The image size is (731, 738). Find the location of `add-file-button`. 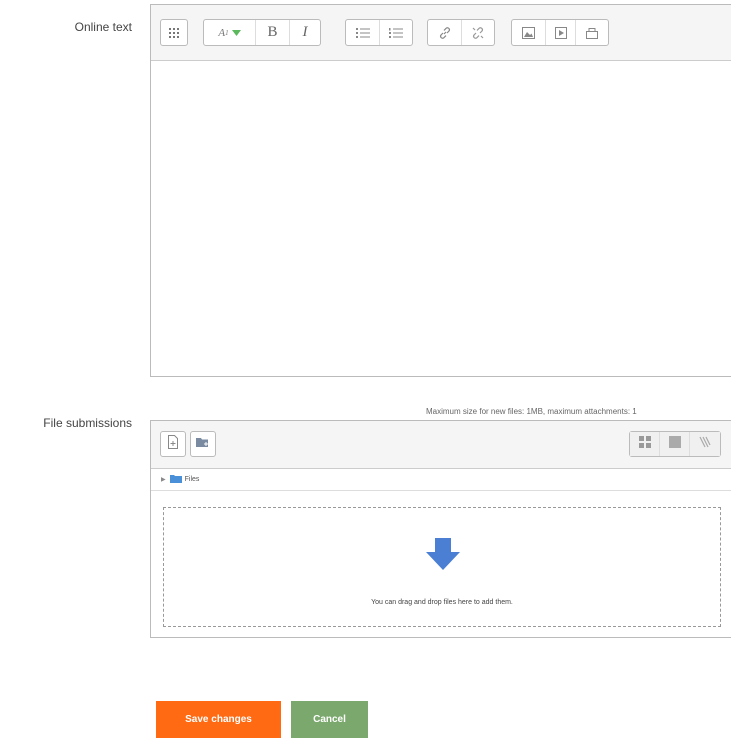

add-file-button is located at coordinates (173, 444).